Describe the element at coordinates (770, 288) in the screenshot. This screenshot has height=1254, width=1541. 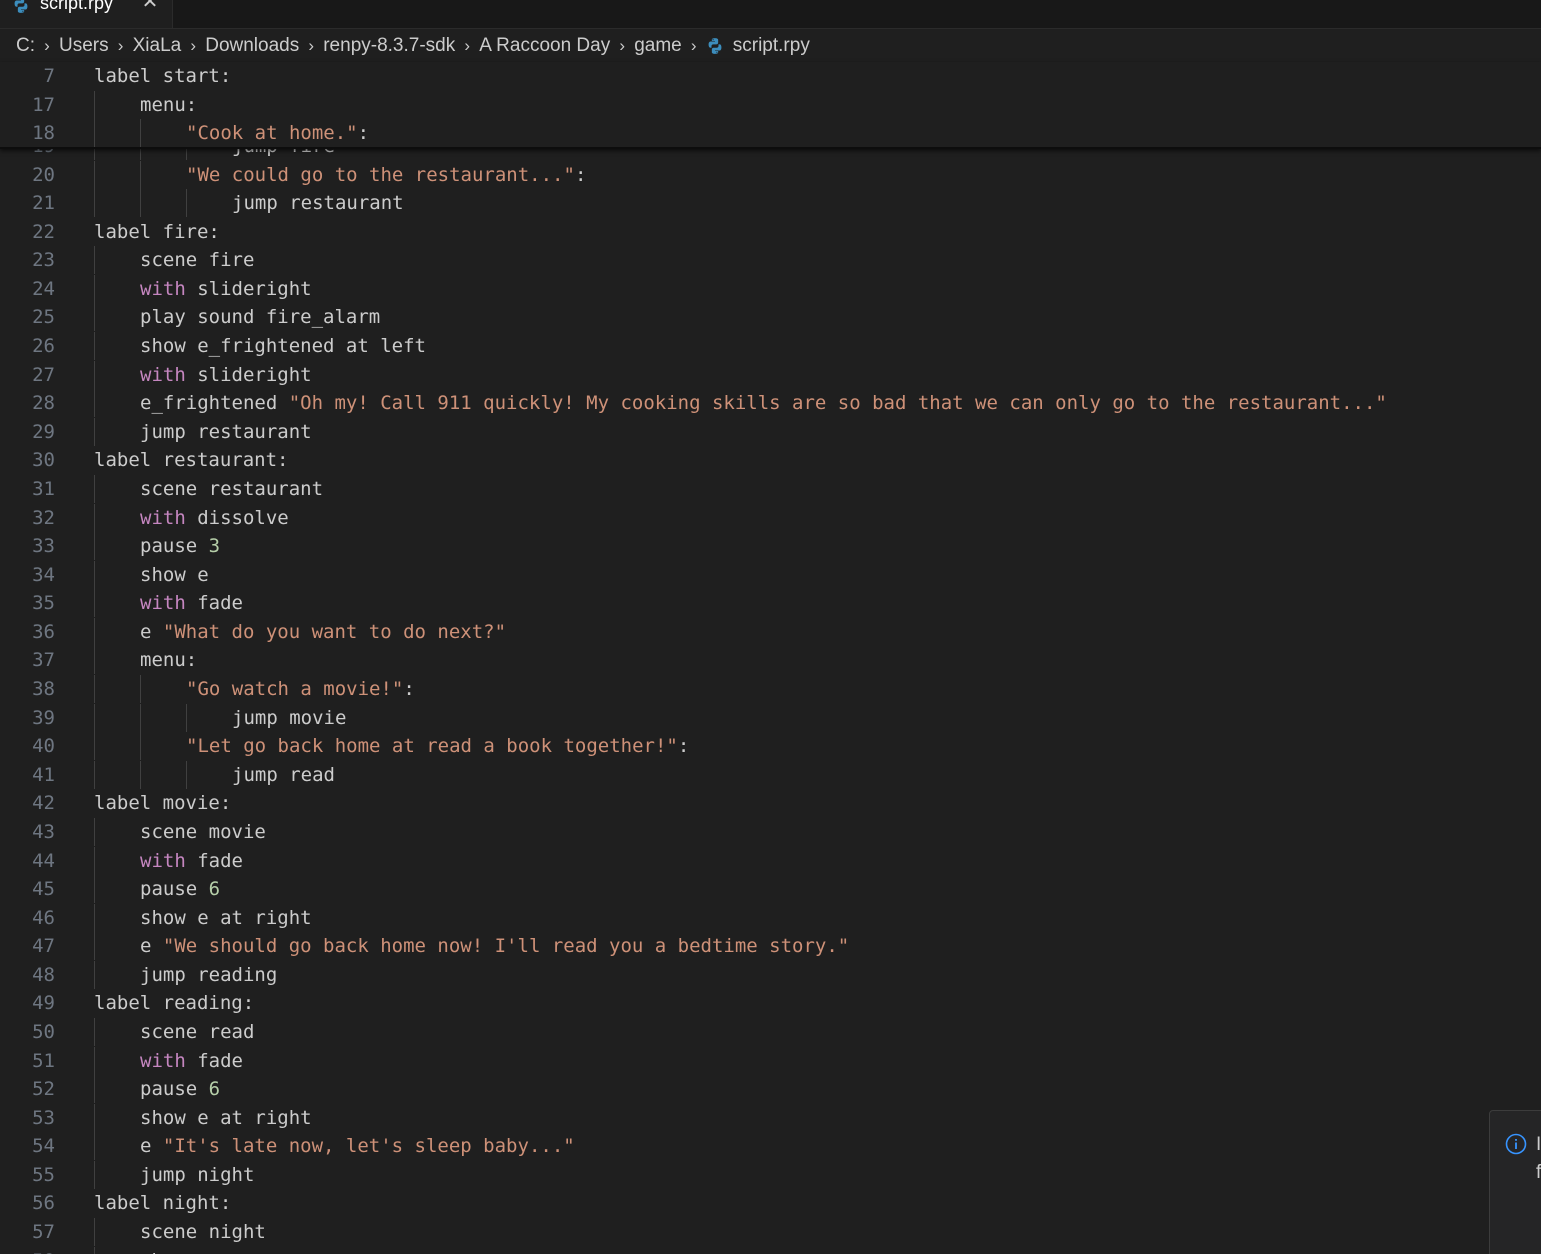
I see `code-line: 24 with slideright` at that location.